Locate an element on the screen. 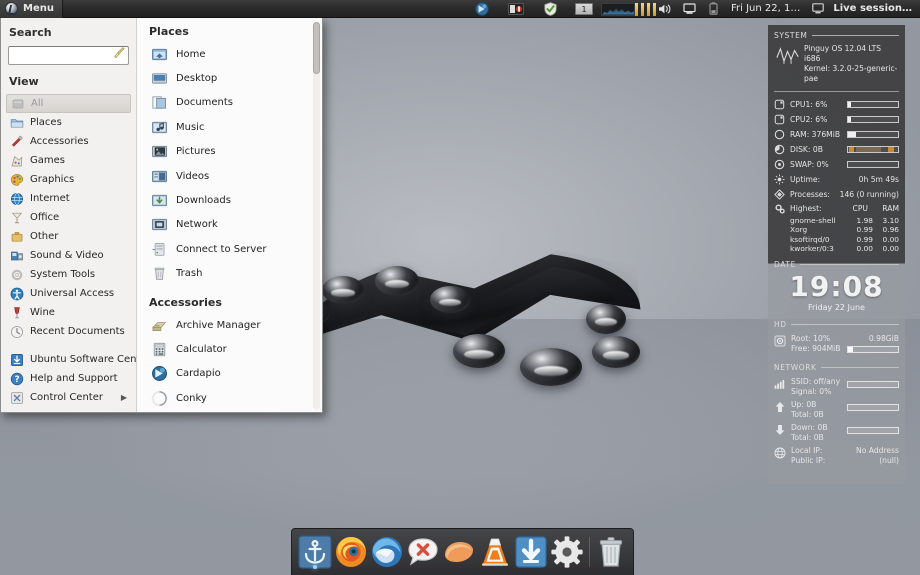 Image resolution: width=920 pixels, height=575 pixels. list-item: Connect to Server is located at coordinates (230, 249).